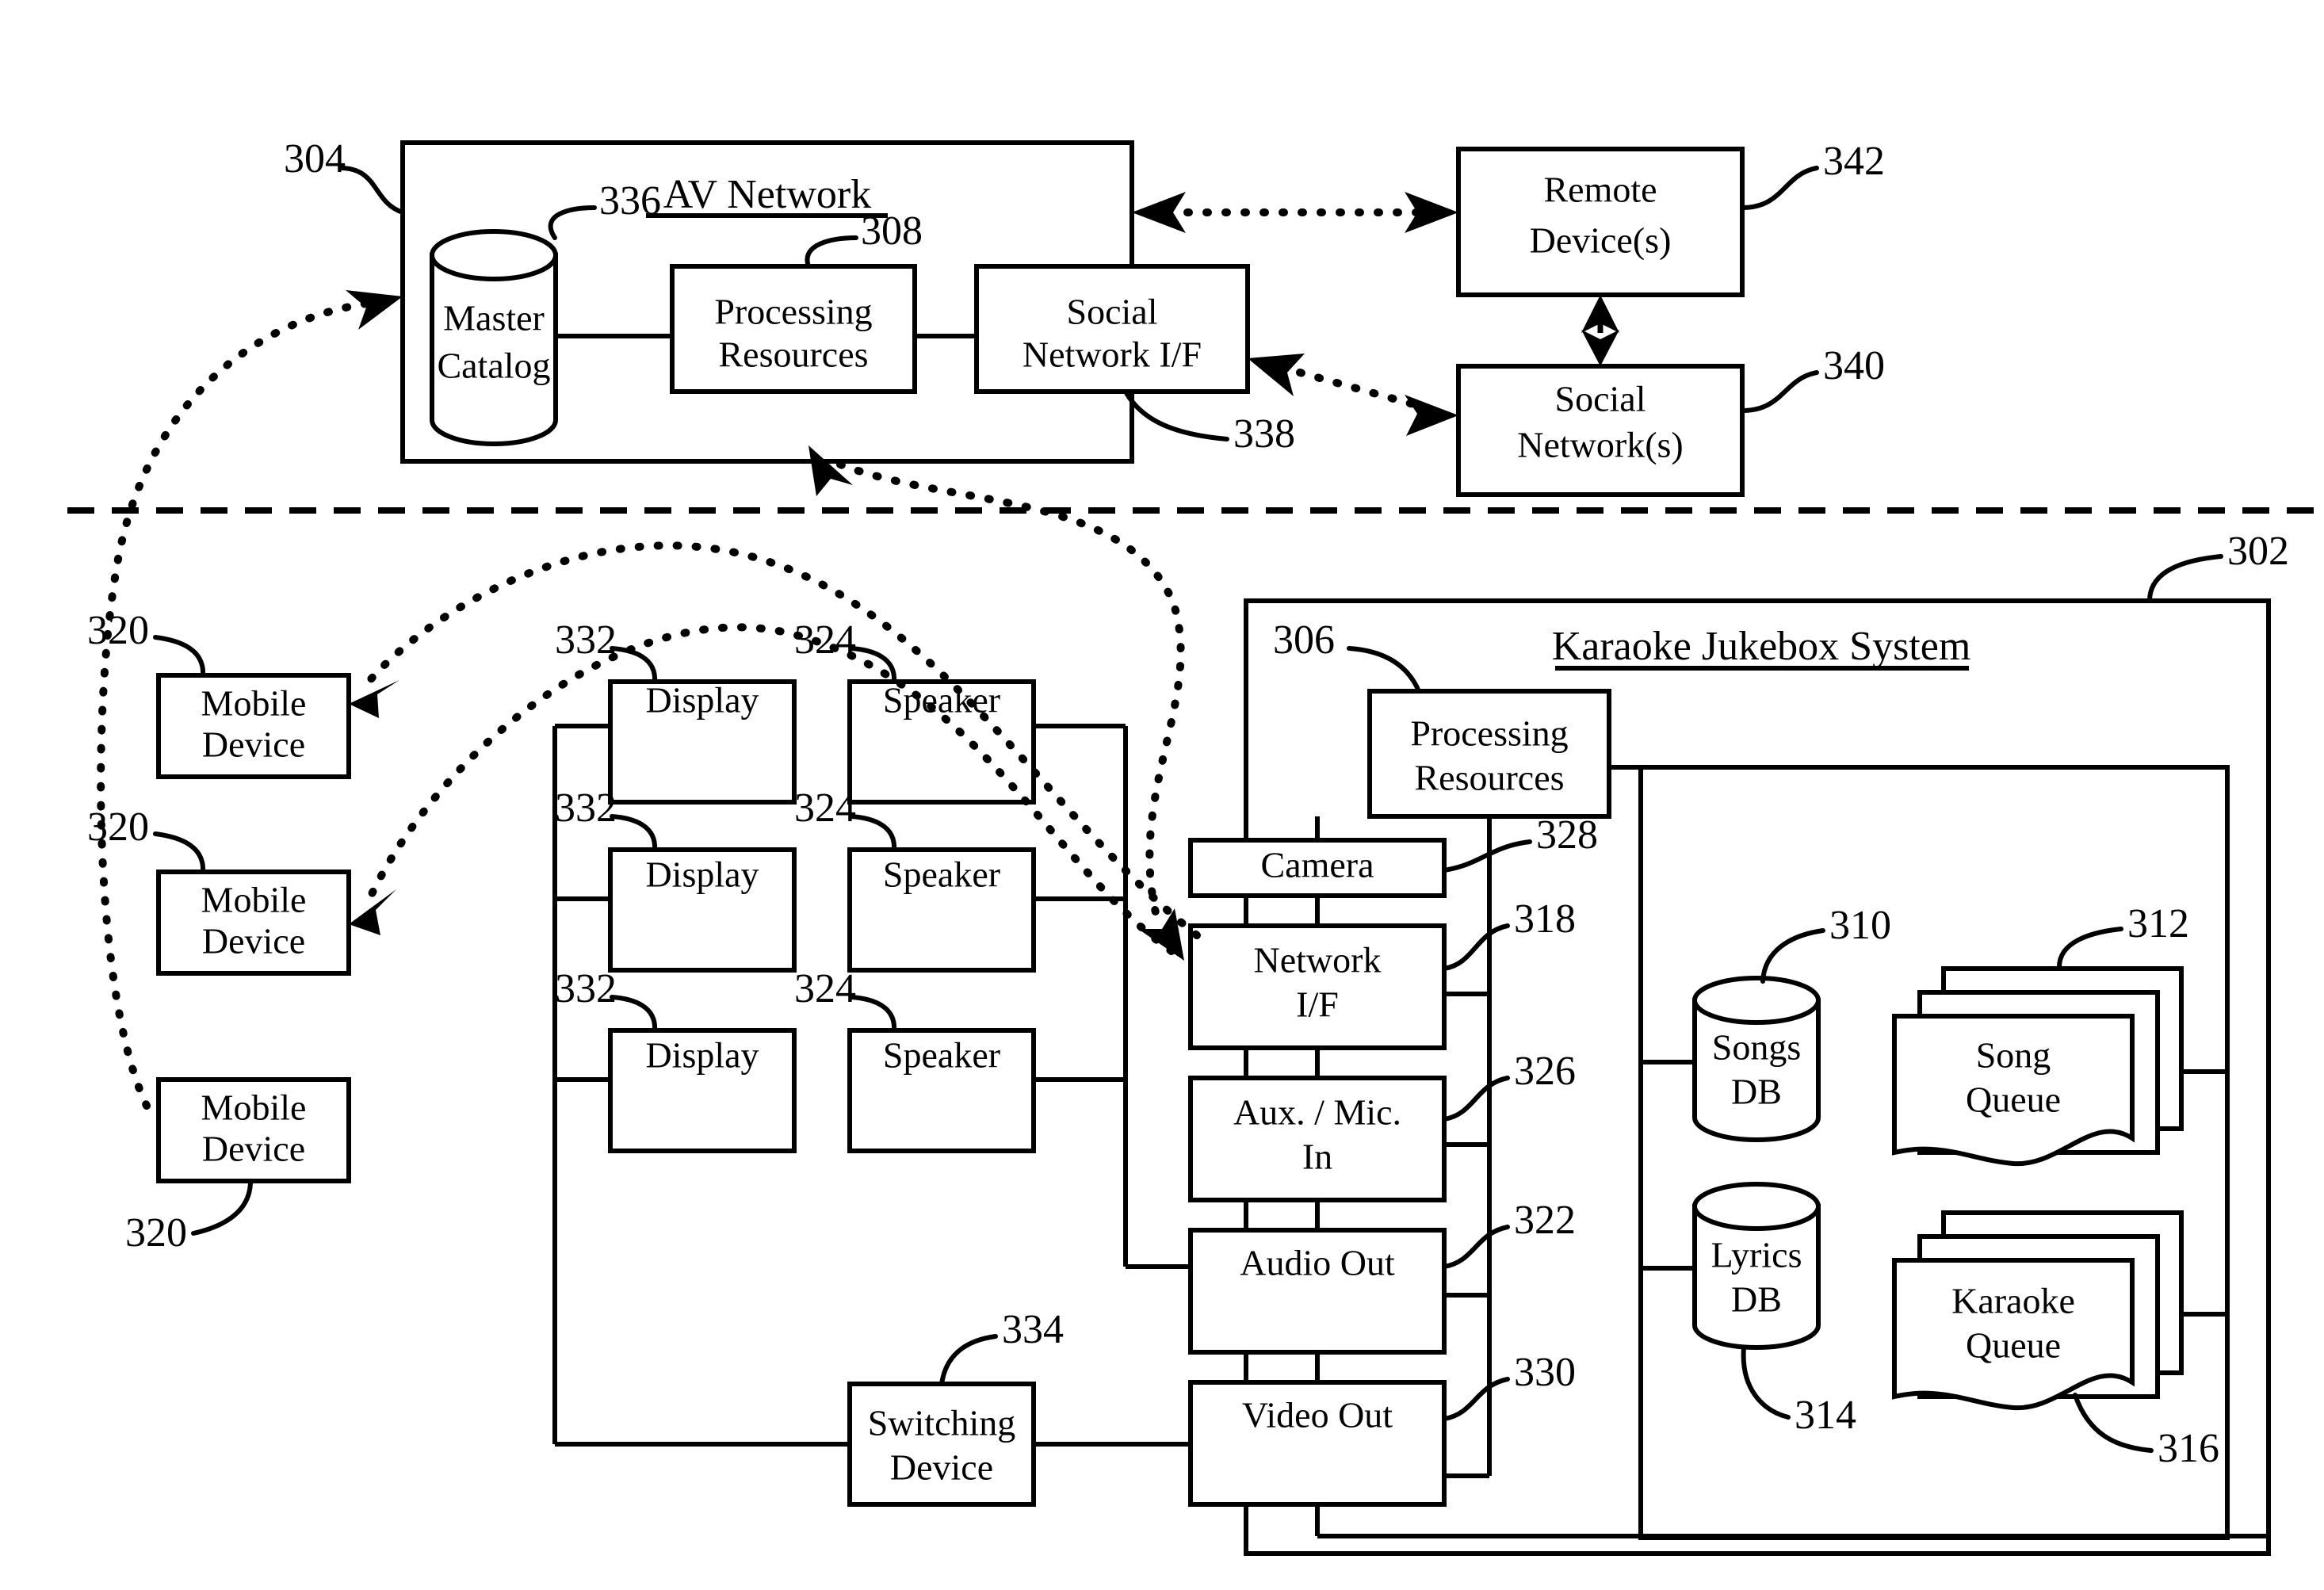  Describe the element at coordinates (825, 640) in the screenshot. I see `ref-324-a: 324` at that location.